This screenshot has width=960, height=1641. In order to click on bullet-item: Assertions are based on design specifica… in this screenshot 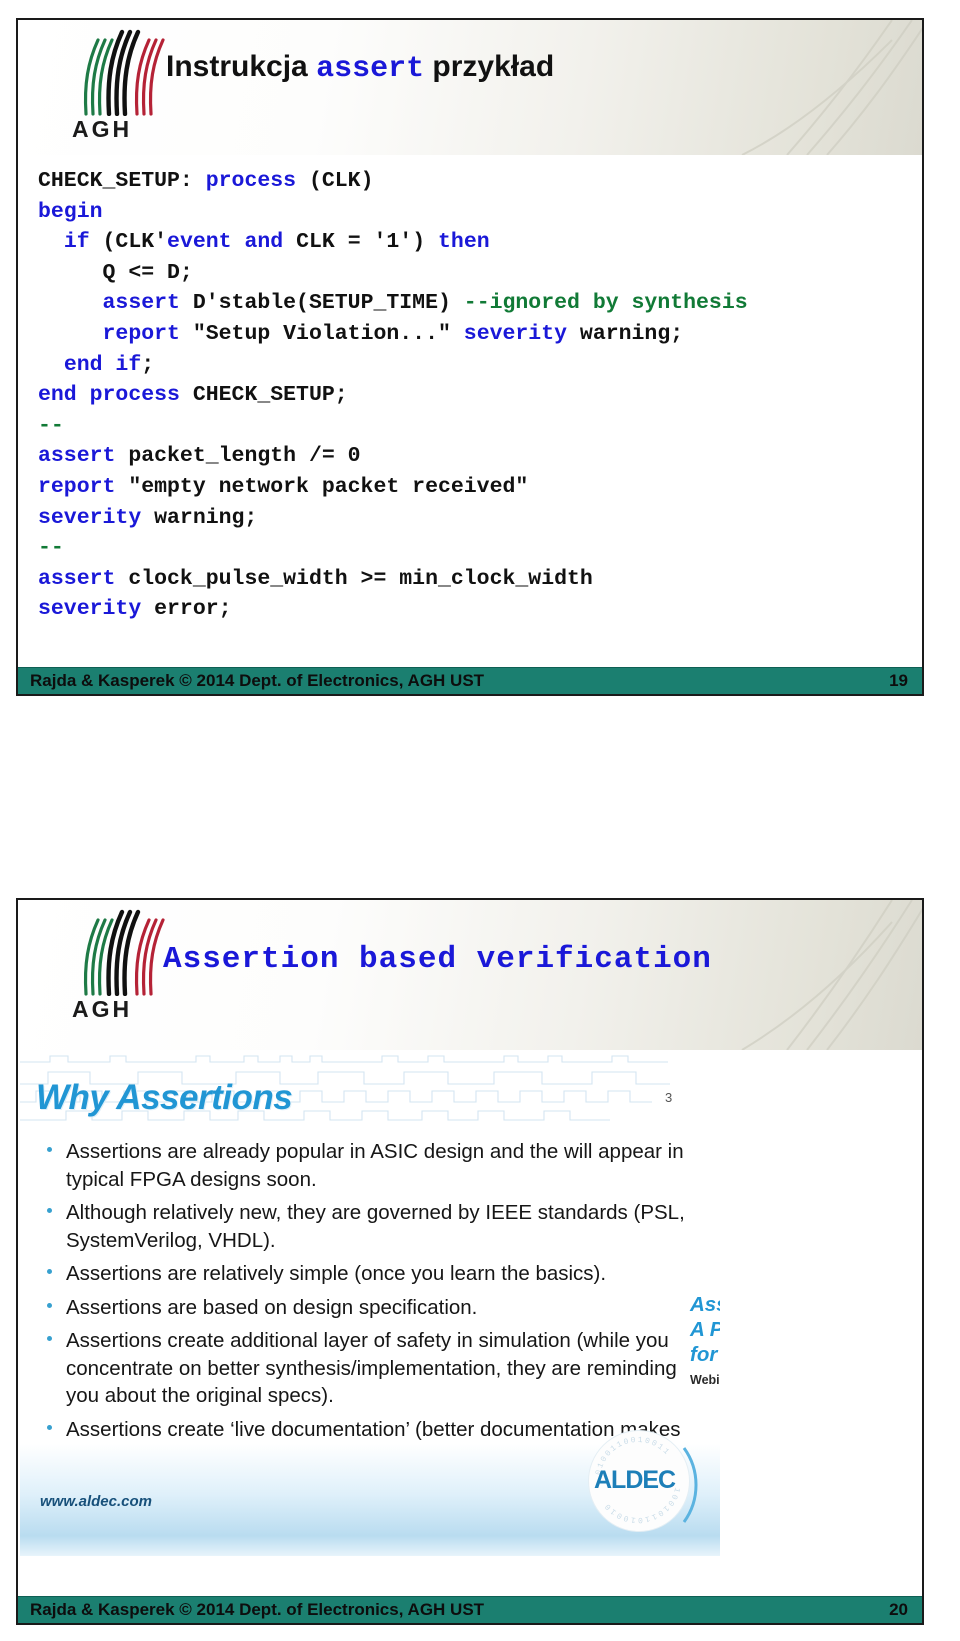, I will do `click(360, 1308)`.